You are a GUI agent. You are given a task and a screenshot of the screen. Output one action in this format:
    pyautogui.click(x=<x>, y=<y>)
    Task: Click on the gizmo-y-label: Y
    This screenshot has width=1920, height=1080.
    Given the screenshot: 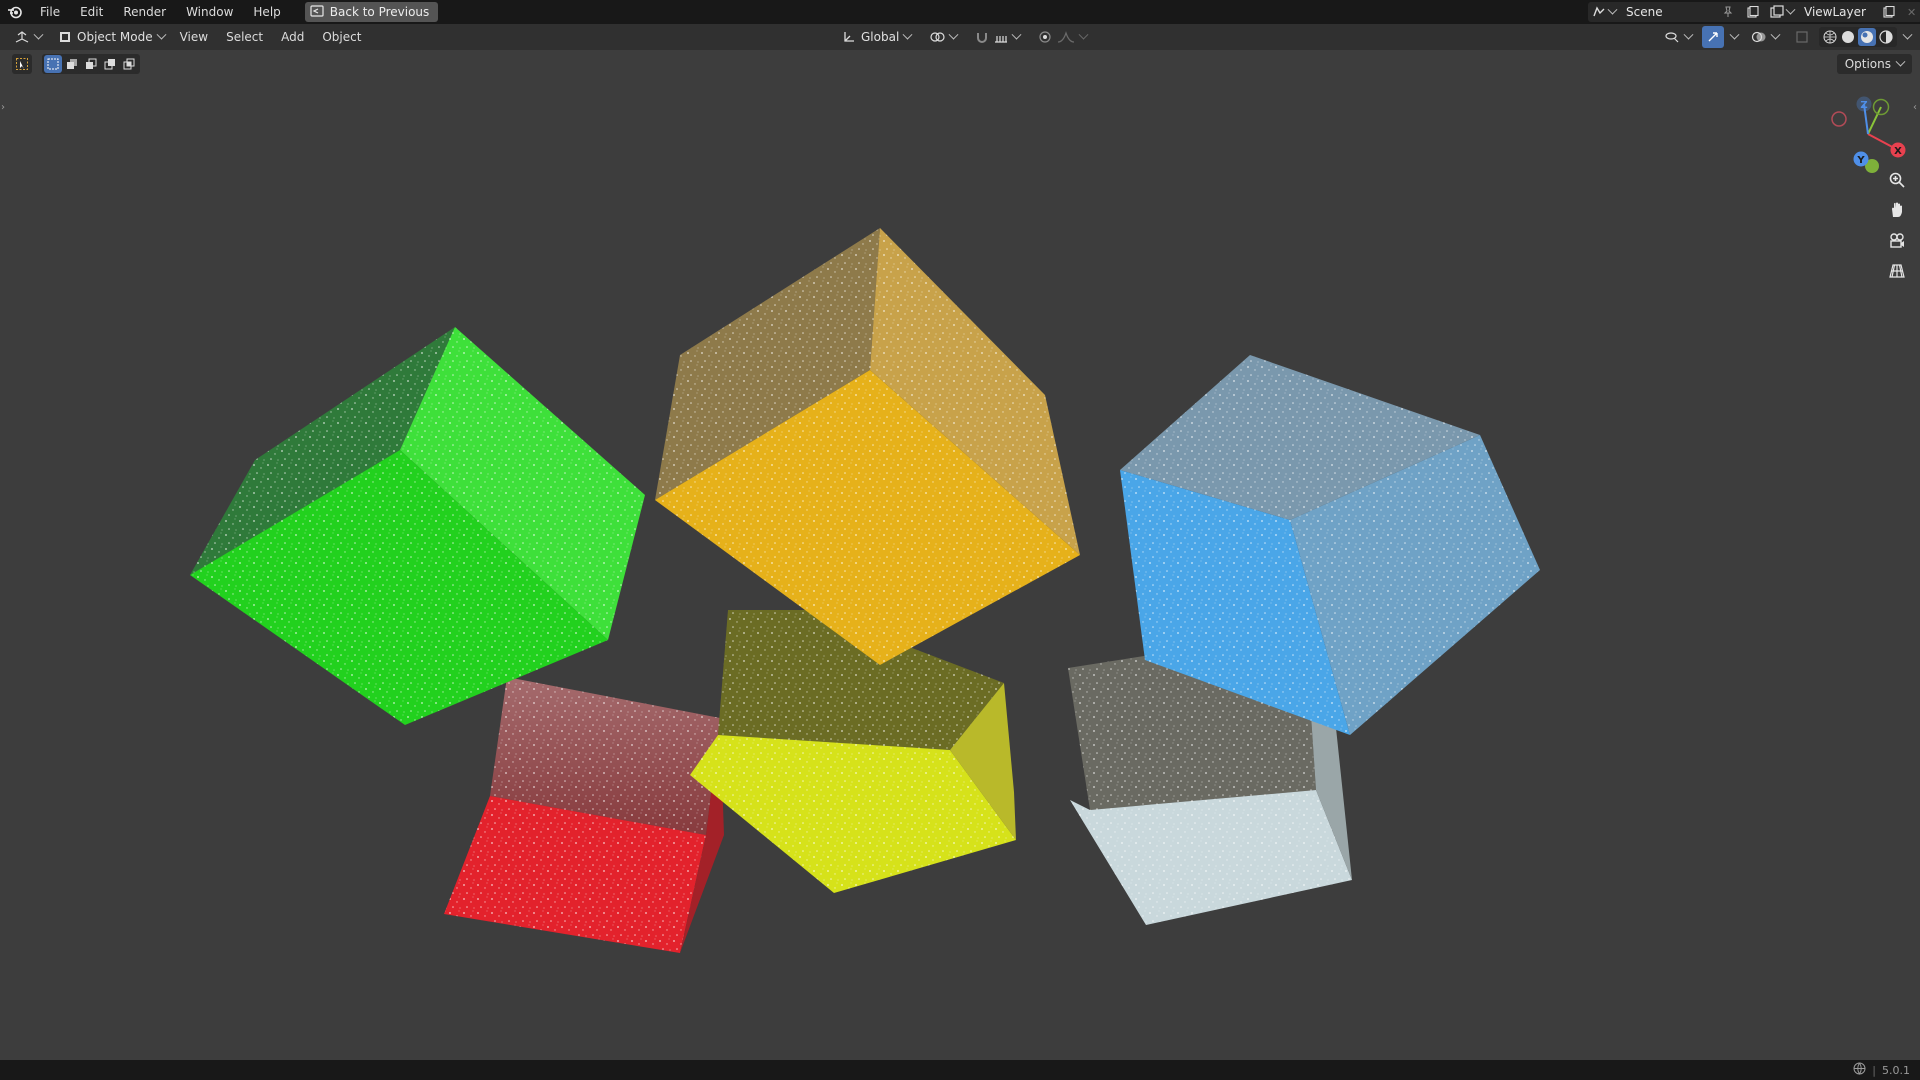 What is the action you would take?
    pyautogui.click(x=1860, y=160)
    